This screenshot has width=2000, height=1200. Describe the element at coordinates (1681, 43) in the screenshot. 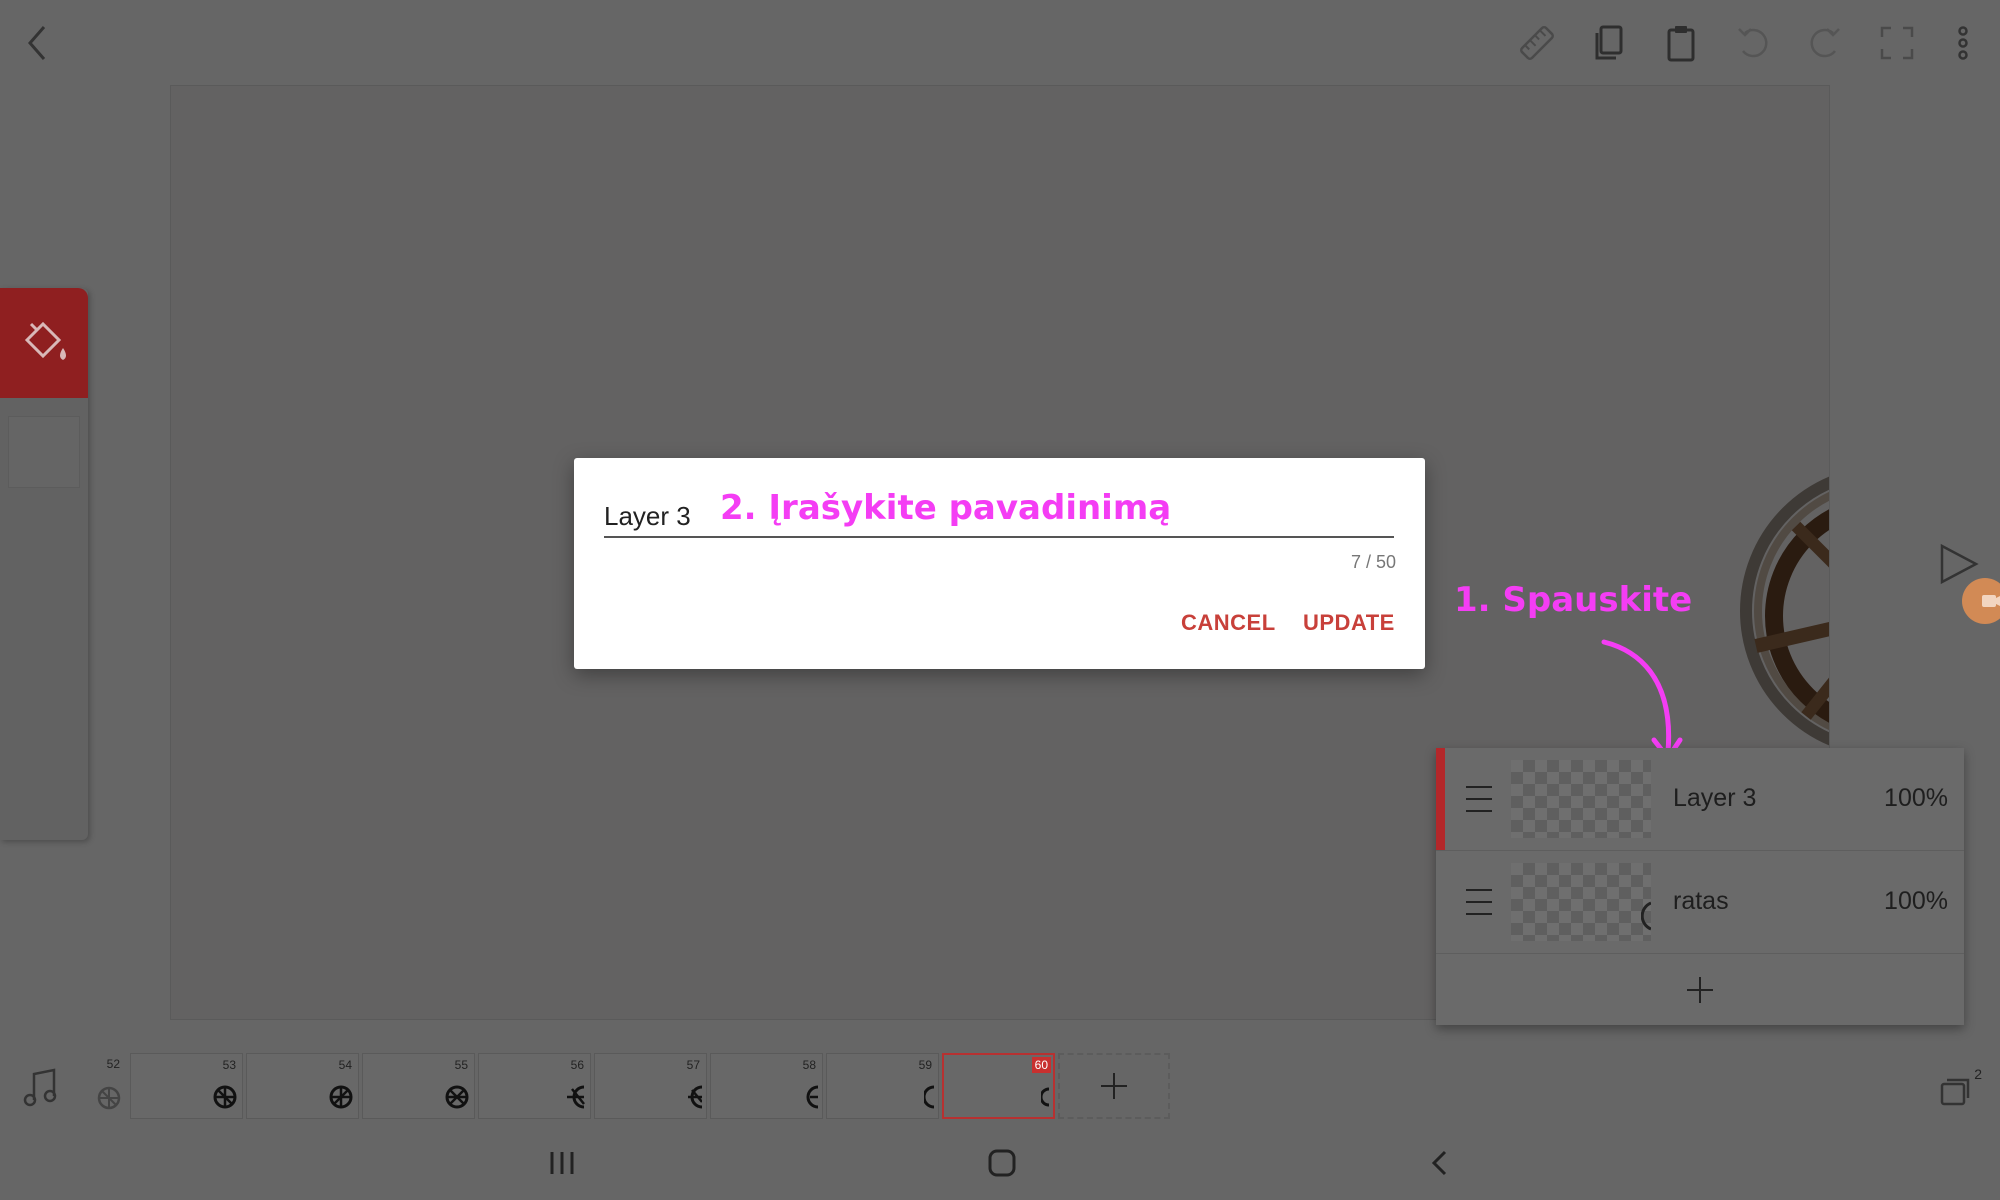

I see `paste-icon` at that location.